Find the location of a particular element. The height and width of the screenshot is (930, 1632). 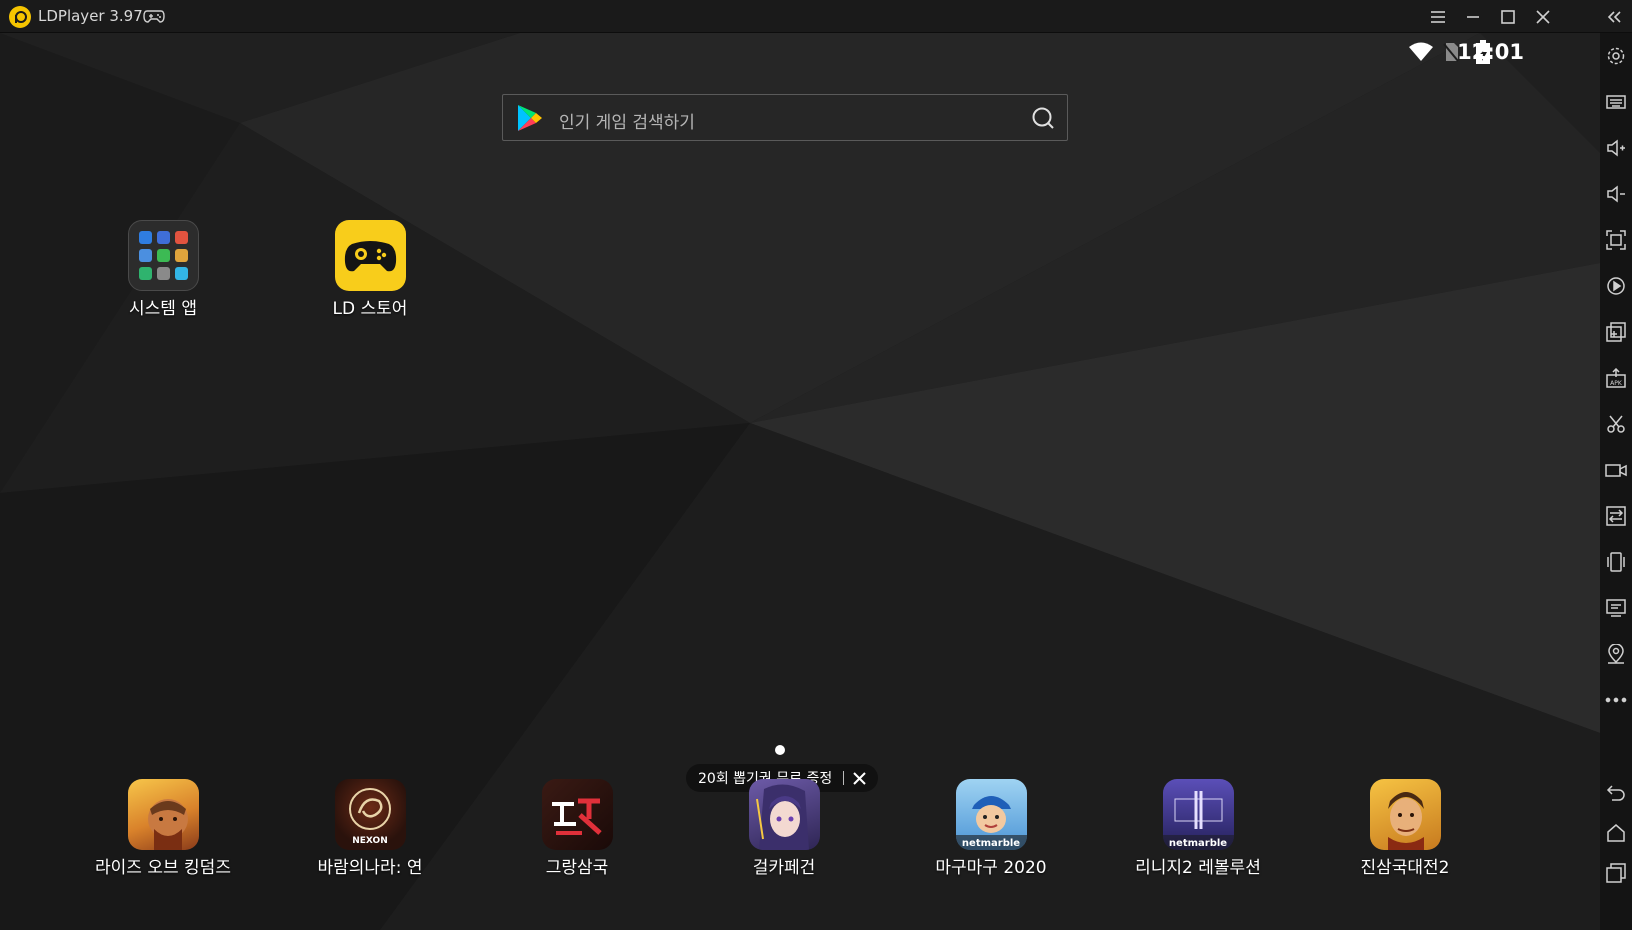

app-label: 라이즈 오브 킹덤즈 is located at coordinates (163, 868).